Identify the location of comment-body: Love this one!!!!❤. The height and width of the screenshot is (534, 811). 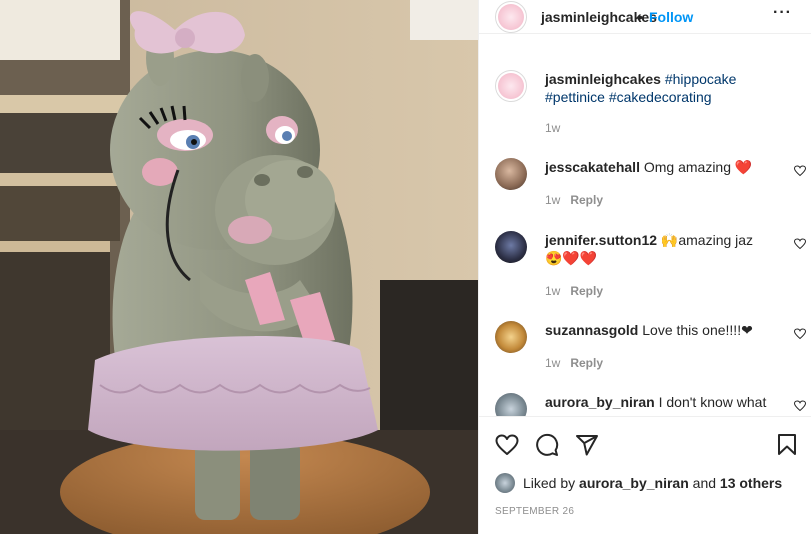
(697, 330).